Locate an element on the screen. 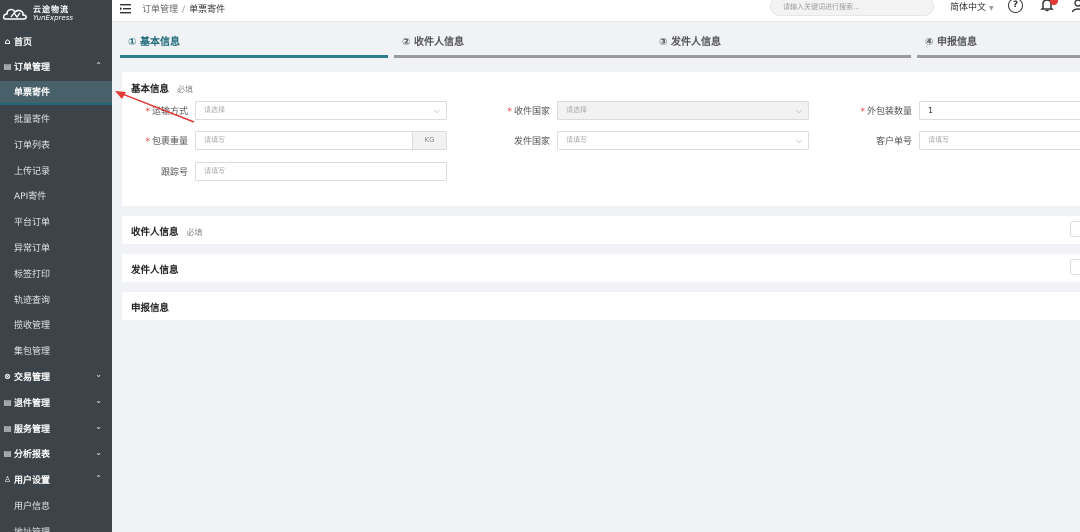 The image size is (1080, 532). step-label: ④ 申报信息 is located at coordinates (951, 42).